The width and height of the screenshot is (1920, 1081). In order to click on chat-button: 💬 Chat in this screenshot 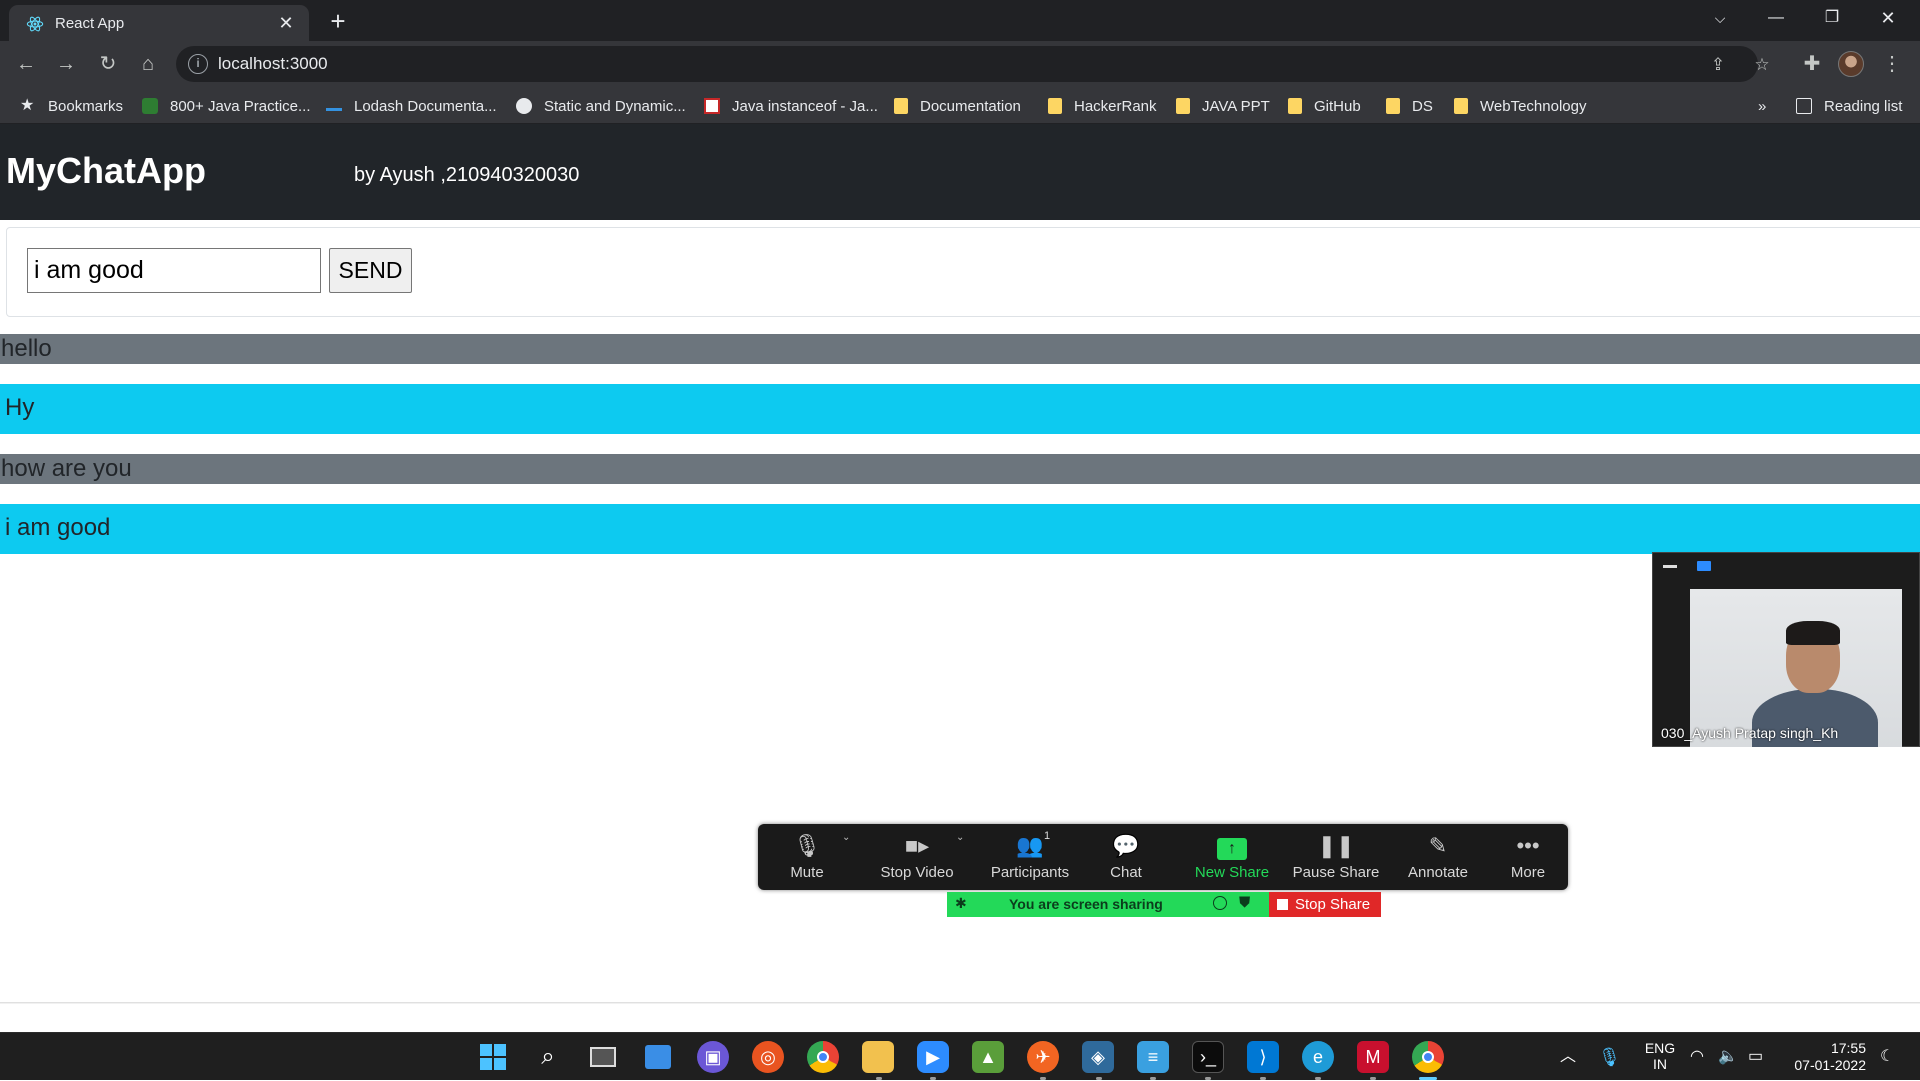, I will do `click(1126, 858)`.